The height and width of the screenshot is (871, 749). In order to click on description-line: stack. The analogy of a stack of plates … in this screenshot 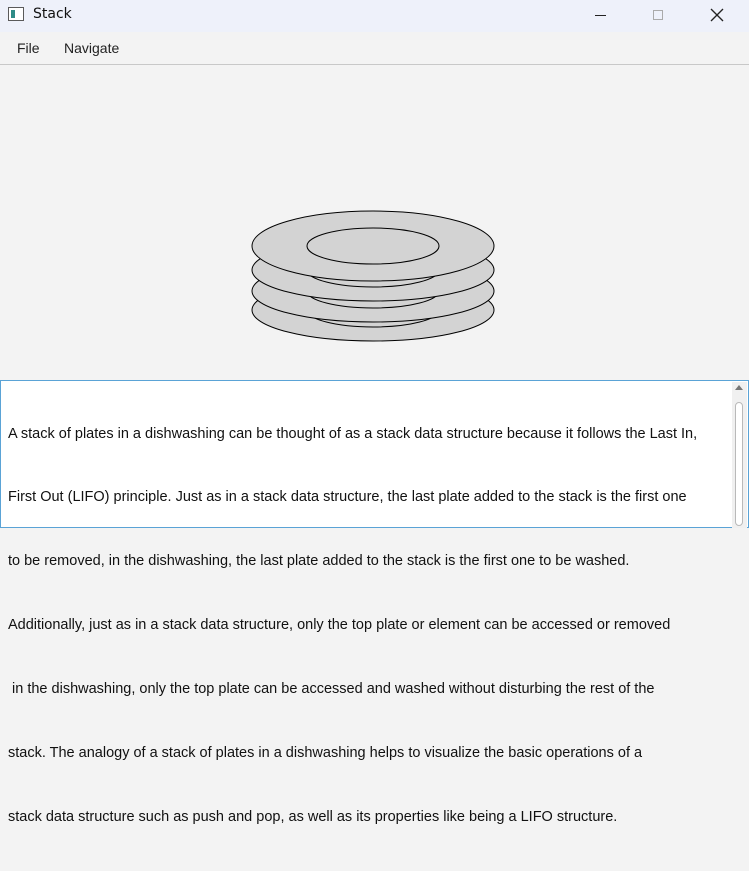, I will do `click(325, 753)`.